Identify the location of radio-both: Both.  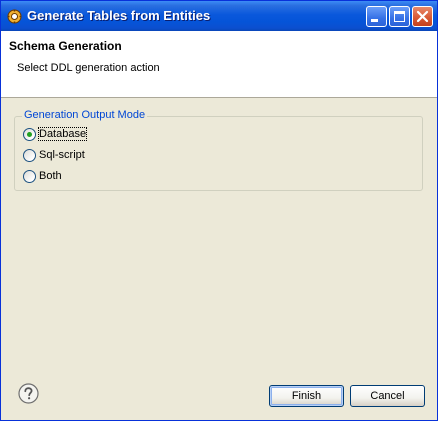
(42, 176).